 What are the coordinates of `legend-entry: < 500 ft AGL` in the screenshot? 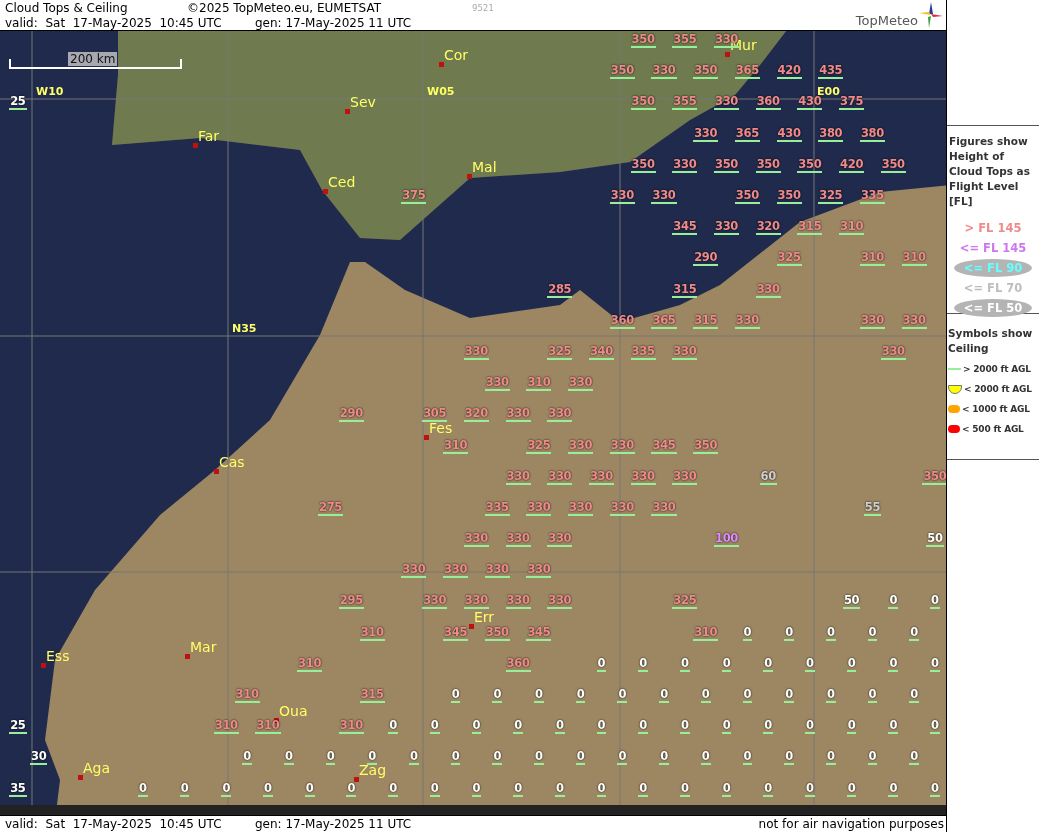 It's located at (993, 429).